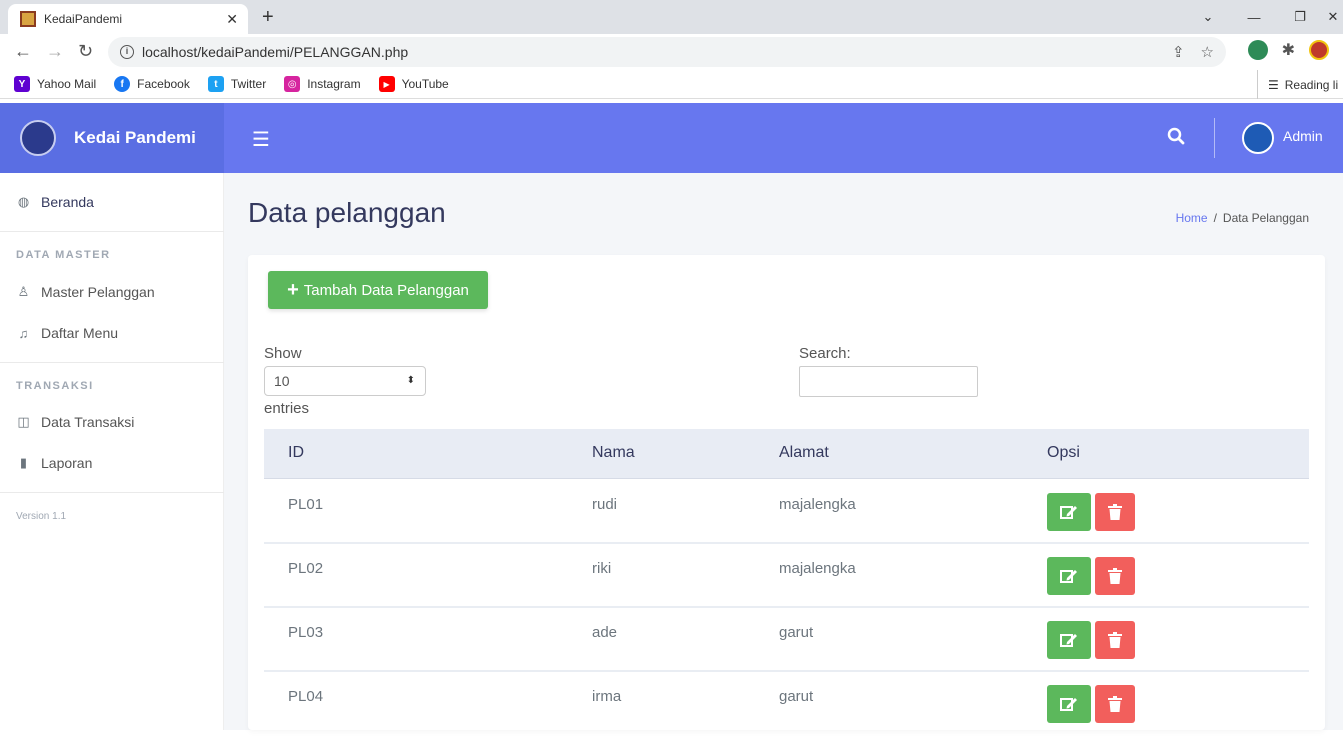 The width and height of the screenshot is (1343, 736). Describe the element at coordinates (55, 51) in the screenshot. I see `forward-arrow-icon: →` at that location.